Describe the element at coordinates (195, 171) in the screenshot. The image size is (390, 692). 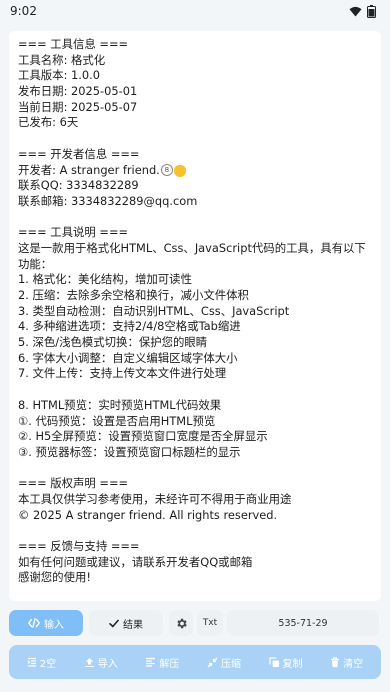
I see `developer-line: 开发者: A stranger friend. 8` at that location.